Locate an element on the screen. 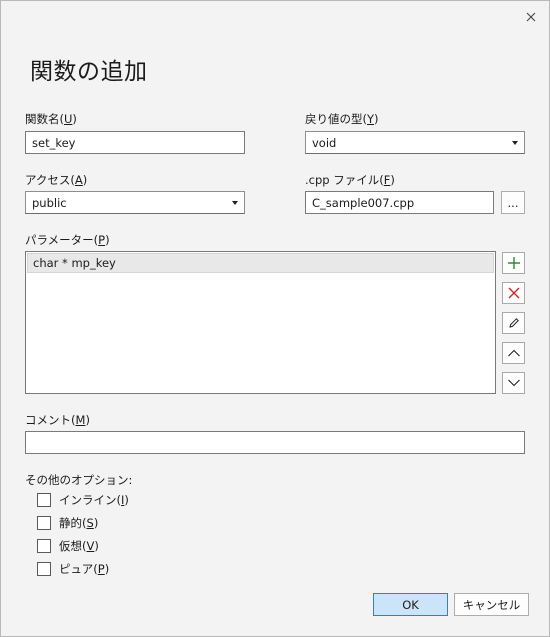  cpp-file-input: C_sample007.cpp is located at coordinates (399, 202).